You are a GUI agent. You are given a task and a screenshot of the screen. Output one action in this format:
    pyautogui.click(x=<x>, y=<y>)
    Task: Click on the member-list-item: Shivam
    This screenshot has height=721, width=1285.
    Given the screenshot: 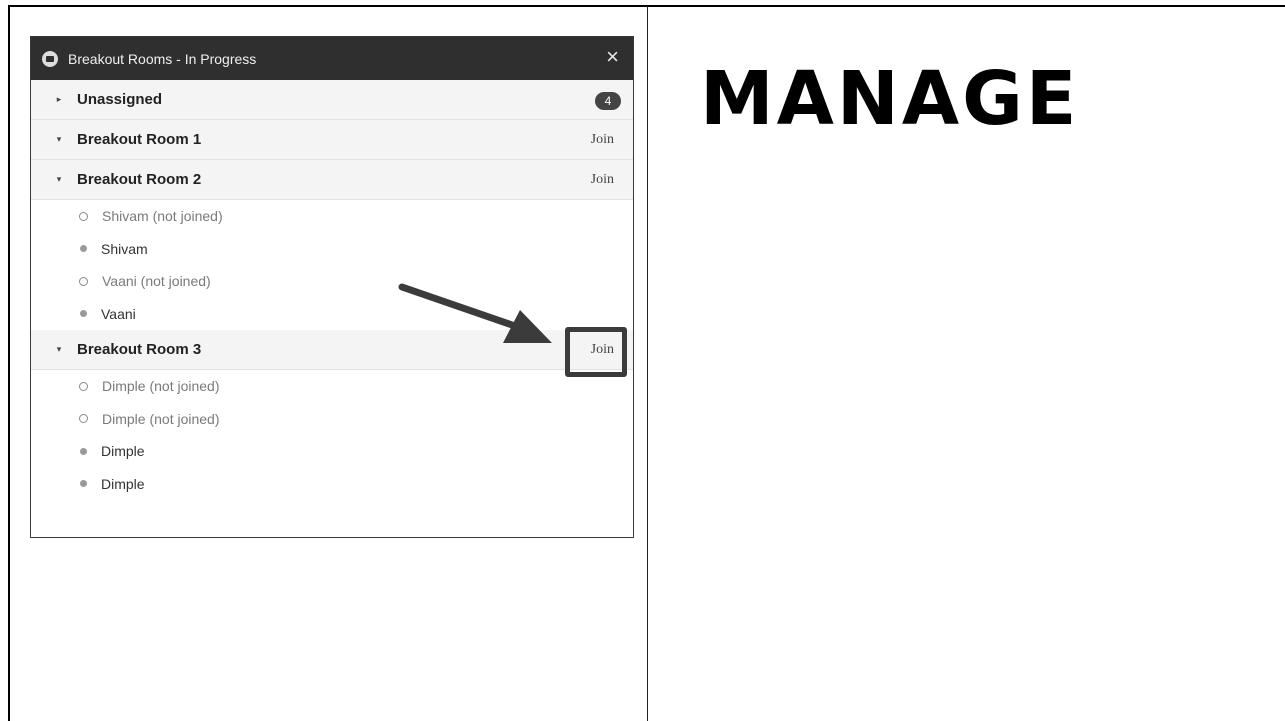 What is the action you would take?
    pyautogui.click(x=332, y=248)
    